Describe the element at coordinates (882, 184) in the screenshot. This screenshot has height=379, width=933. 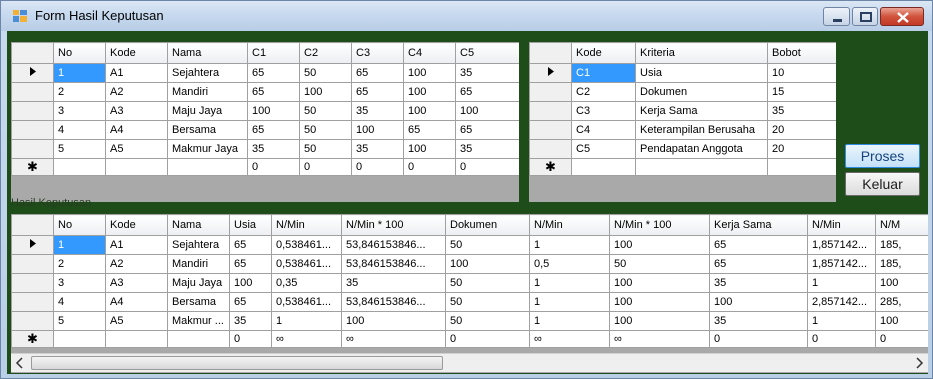
I see `keluar-button: Keluar` at that location.